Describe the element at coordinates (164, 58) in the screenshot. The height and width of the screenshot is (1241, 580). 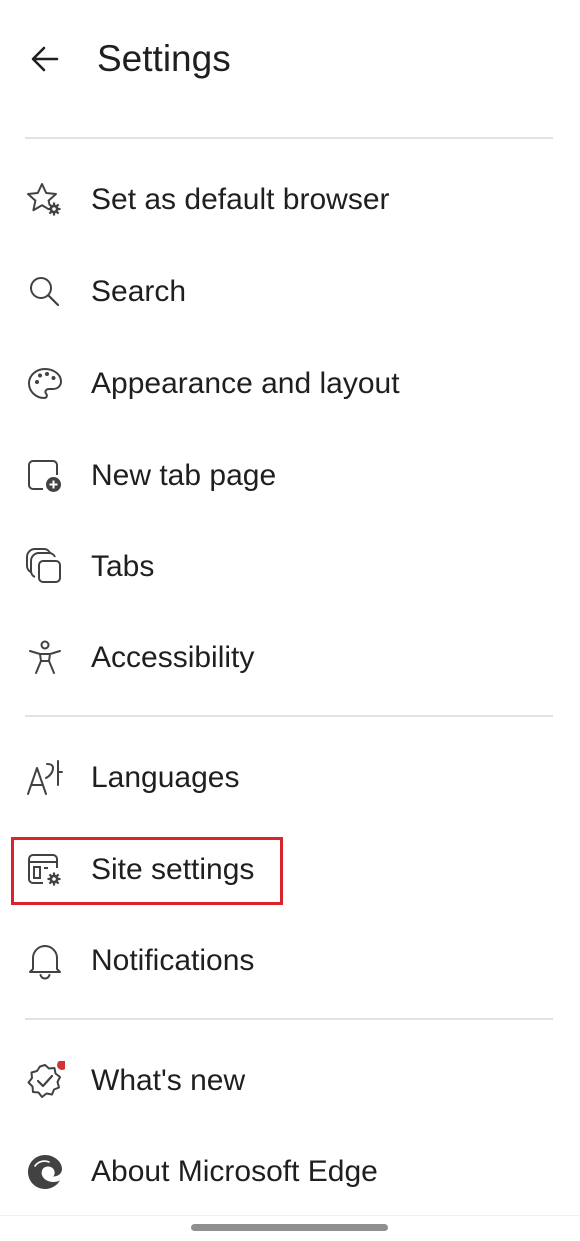
I see `page-title: Settings` at that location.